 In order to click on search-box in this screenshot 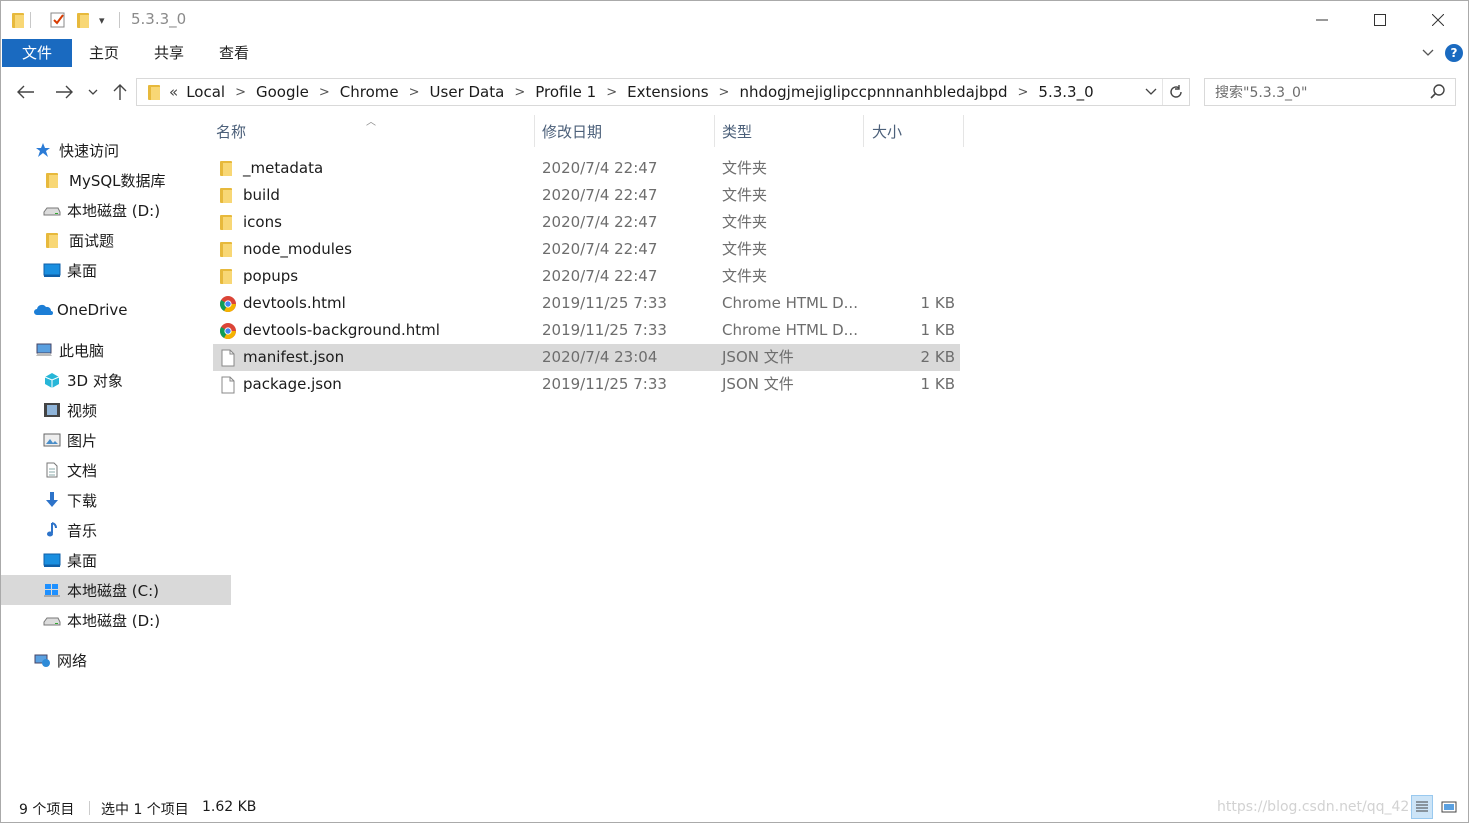, I will do `click(1330, 92)`.